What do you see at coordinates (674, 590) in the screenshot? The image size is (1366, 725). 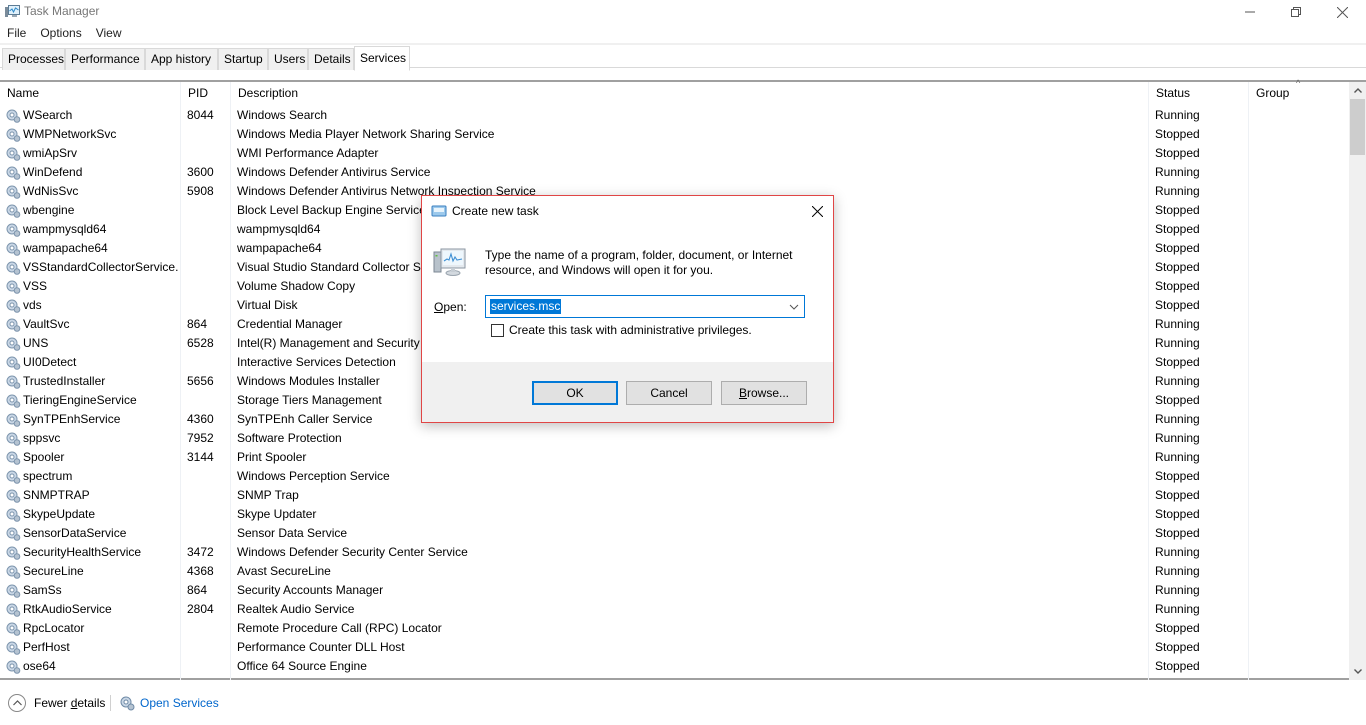 I see `table-row: SamSs 864 Security Accounts Manager Running` at bounding box center [674, 590].